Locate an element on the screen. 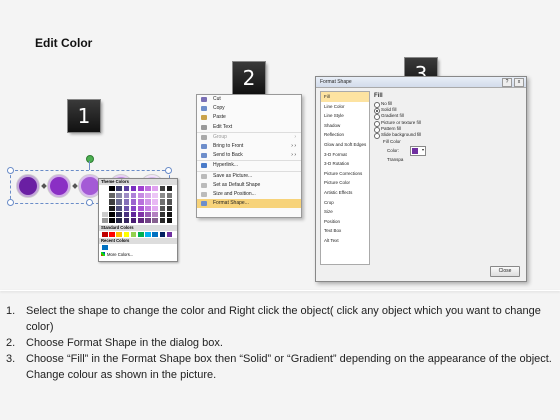 This screenshot has width=560, height=420. category-item: Size is located at coordinates (345, 212).